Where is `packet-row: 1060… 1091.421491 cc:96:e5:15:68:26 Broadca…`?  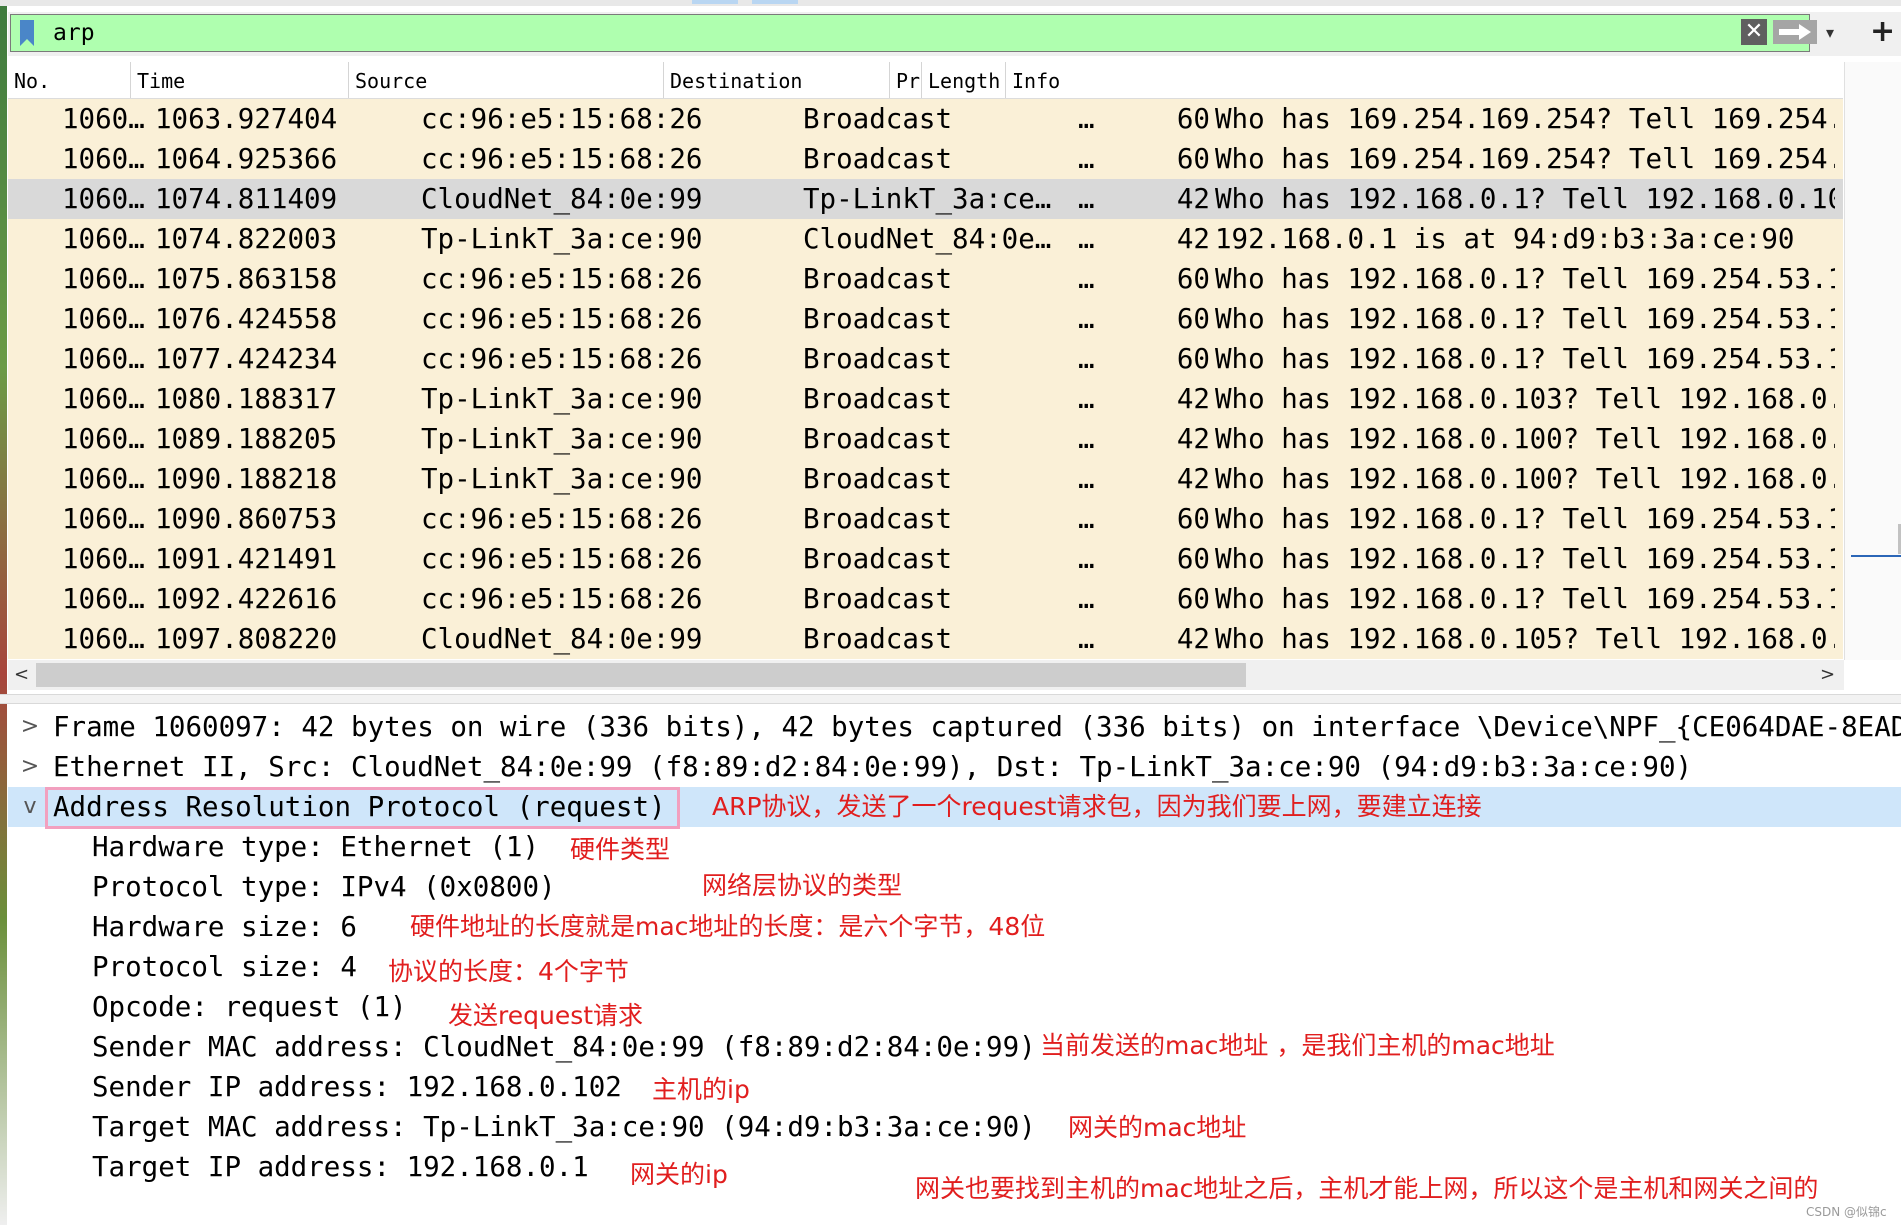 packet-row: 1060… 1091.421491 cc:96:e5:15:68:26 Broadca… is located at coordinates (925, 559).